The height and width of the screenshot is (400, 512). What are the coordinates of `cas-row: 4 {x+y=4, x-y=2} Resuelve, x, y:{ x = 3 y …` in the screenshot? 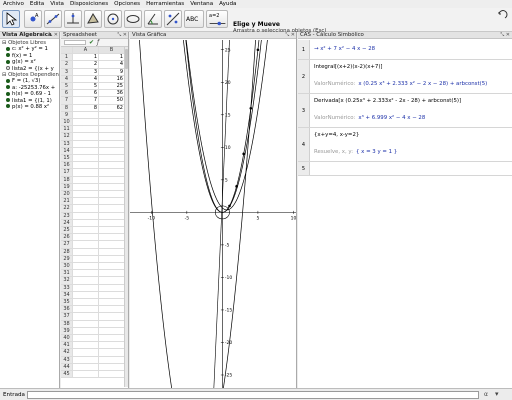 It's located at (405, 145).